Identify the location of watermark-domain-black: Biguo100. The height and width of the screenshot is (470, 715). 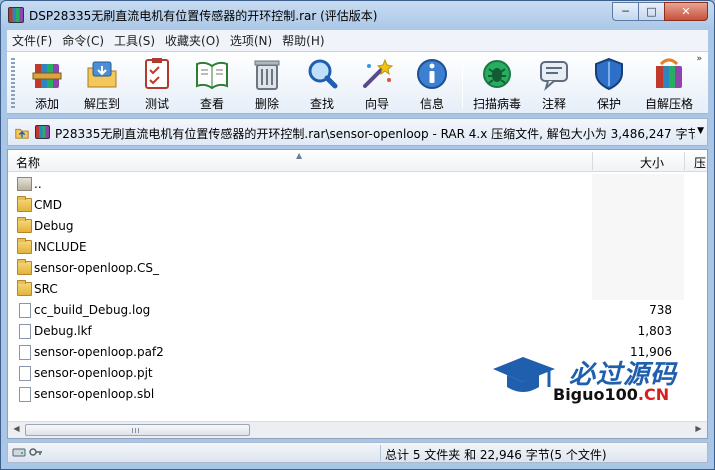
(595, 394).